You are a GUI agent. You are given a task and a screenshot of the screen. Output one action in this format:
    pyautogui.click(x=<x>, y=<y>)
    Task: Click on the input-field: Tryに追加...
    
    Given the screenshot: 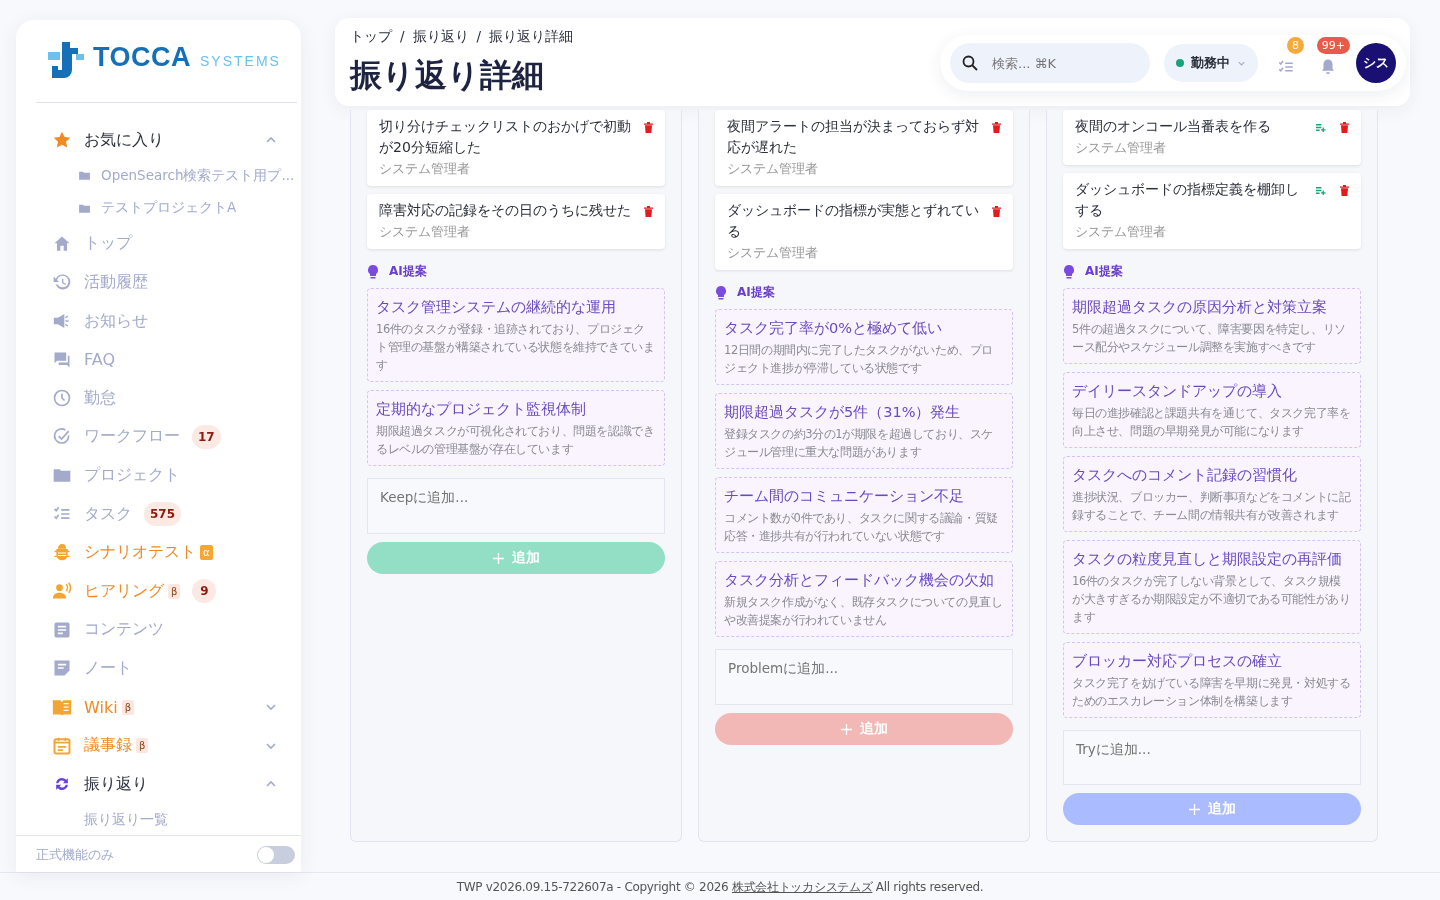 What is the action you would take?
    pyautogui.click(x=1212, y=758)
    